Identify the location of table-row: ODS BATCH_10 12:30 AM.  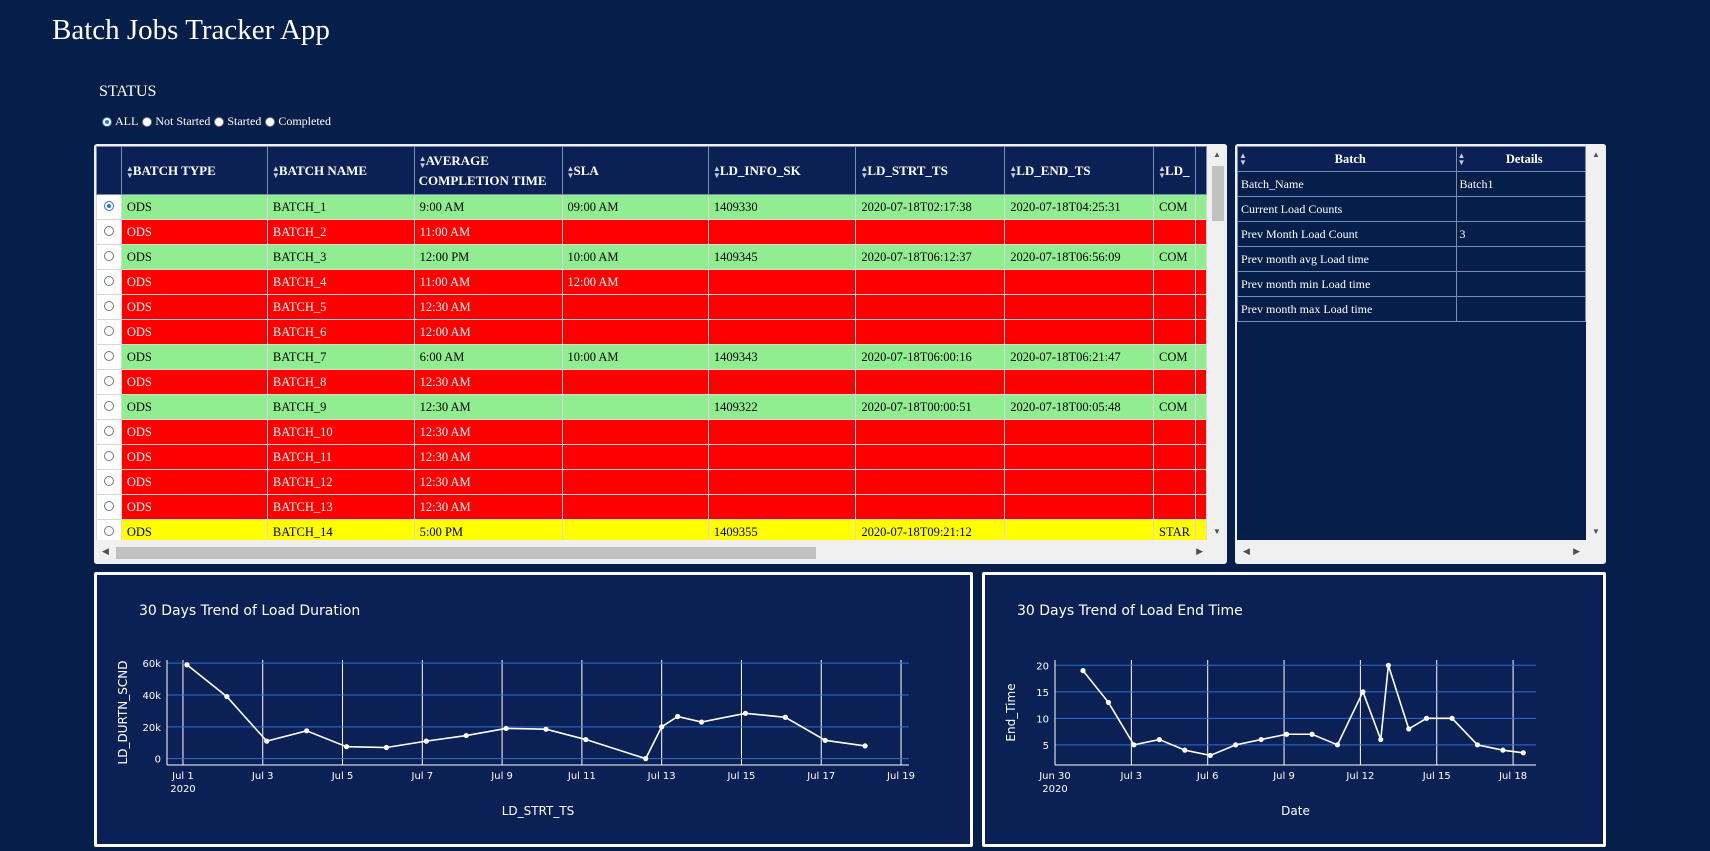
(651, 432).